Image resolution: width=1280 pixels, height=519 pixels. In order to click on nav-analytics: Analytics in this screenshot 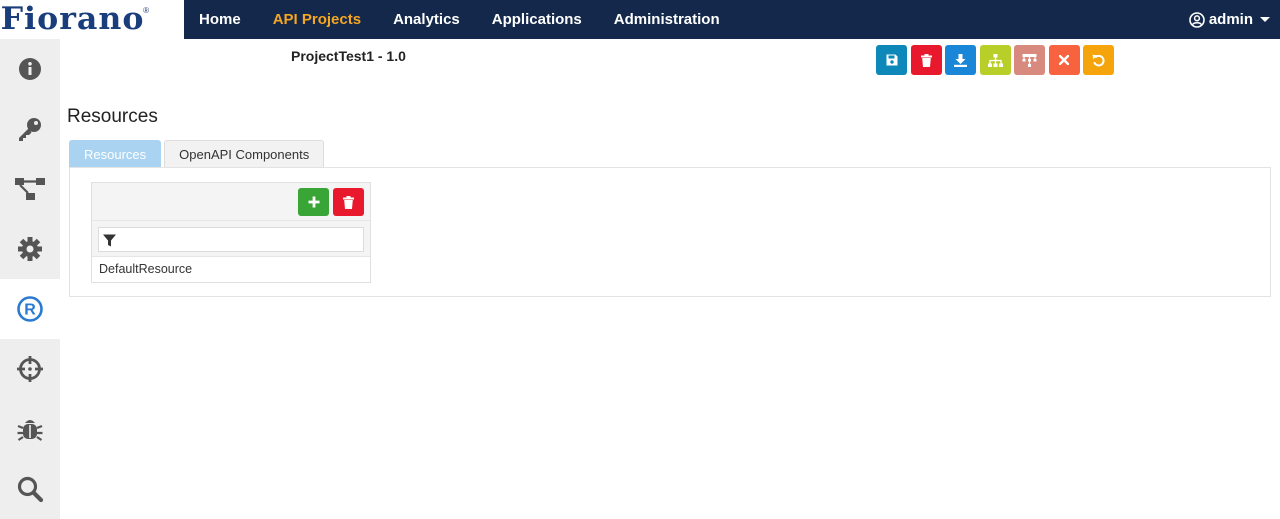, I will do `click(426, 19)`.